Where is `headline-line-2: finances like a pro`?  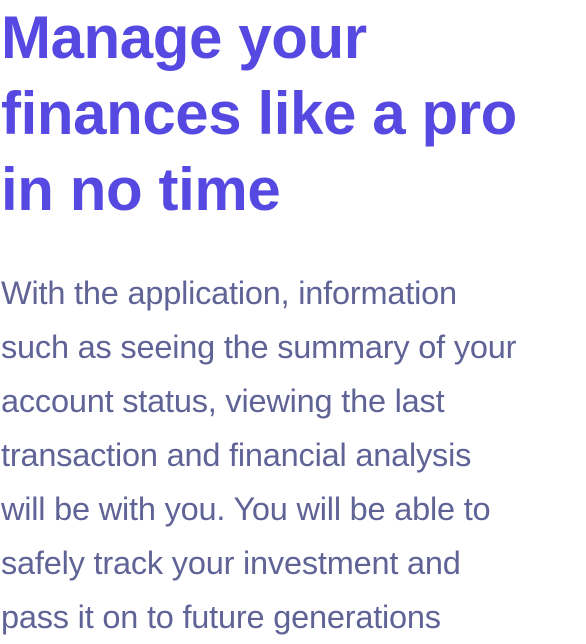
headline-line-2: finances like a pro is located at coordinates (259, 113).